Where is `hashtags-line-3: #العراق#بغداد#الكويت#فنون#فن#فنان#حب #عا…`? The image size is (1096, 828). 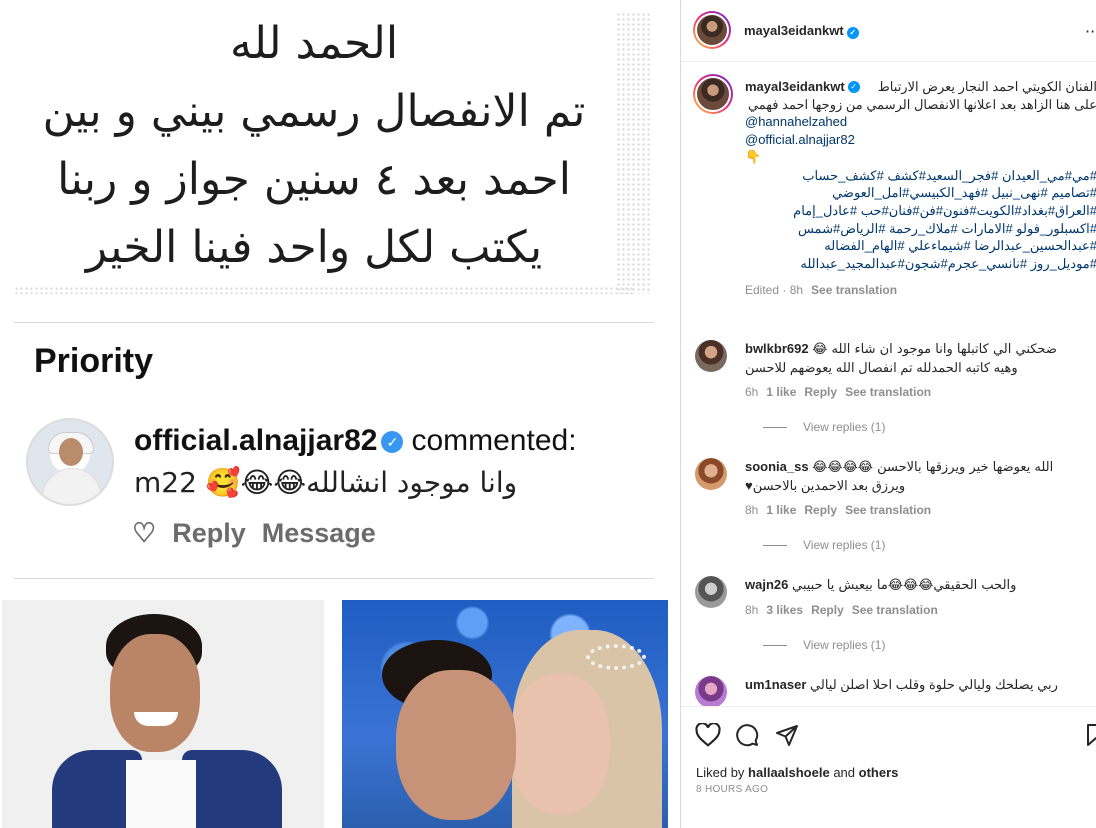
hashtags-line-3: #العراق#بغداد#الكويت#فنون#فن#فنان#حب #عا… is located at coordinates (920, 211).